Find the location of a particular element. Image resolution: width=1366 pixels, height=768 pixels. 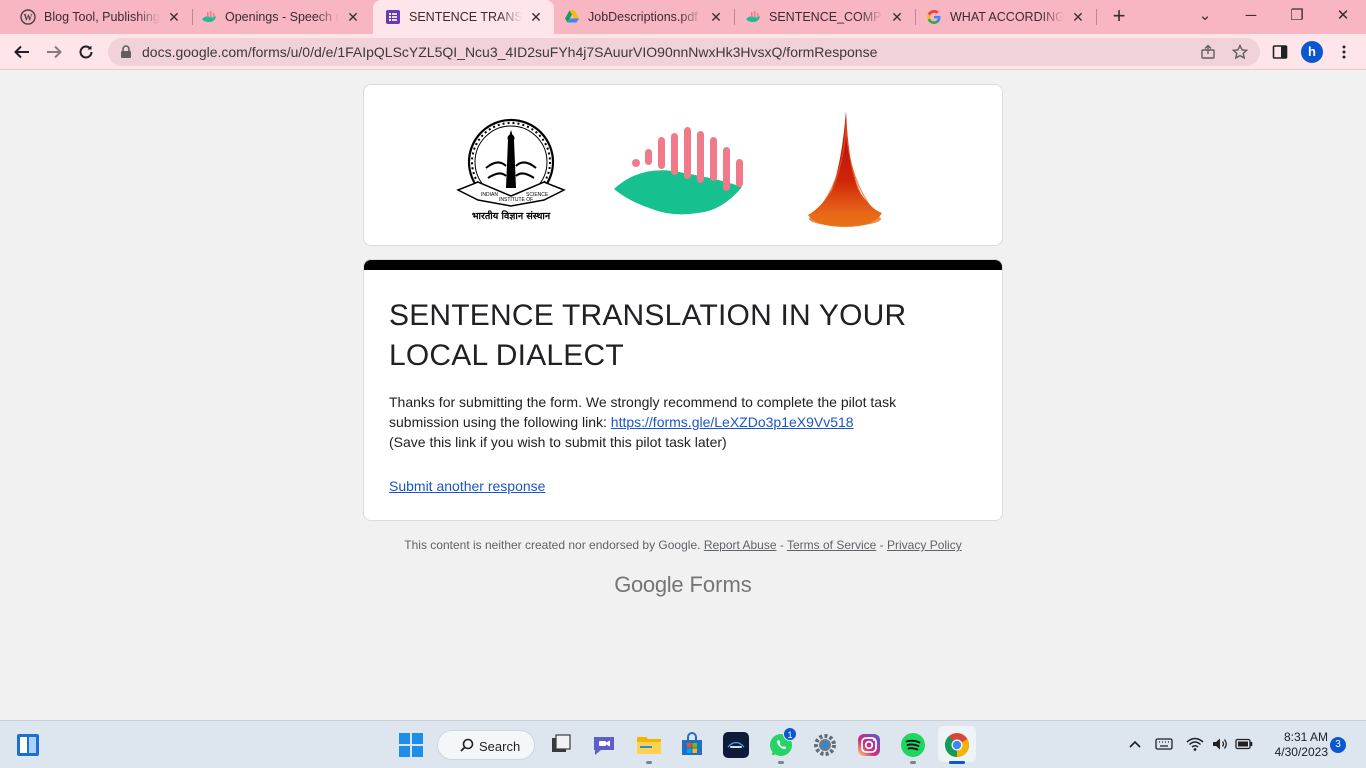

bookmark-star-icon is located at coordinates (1240, 52).